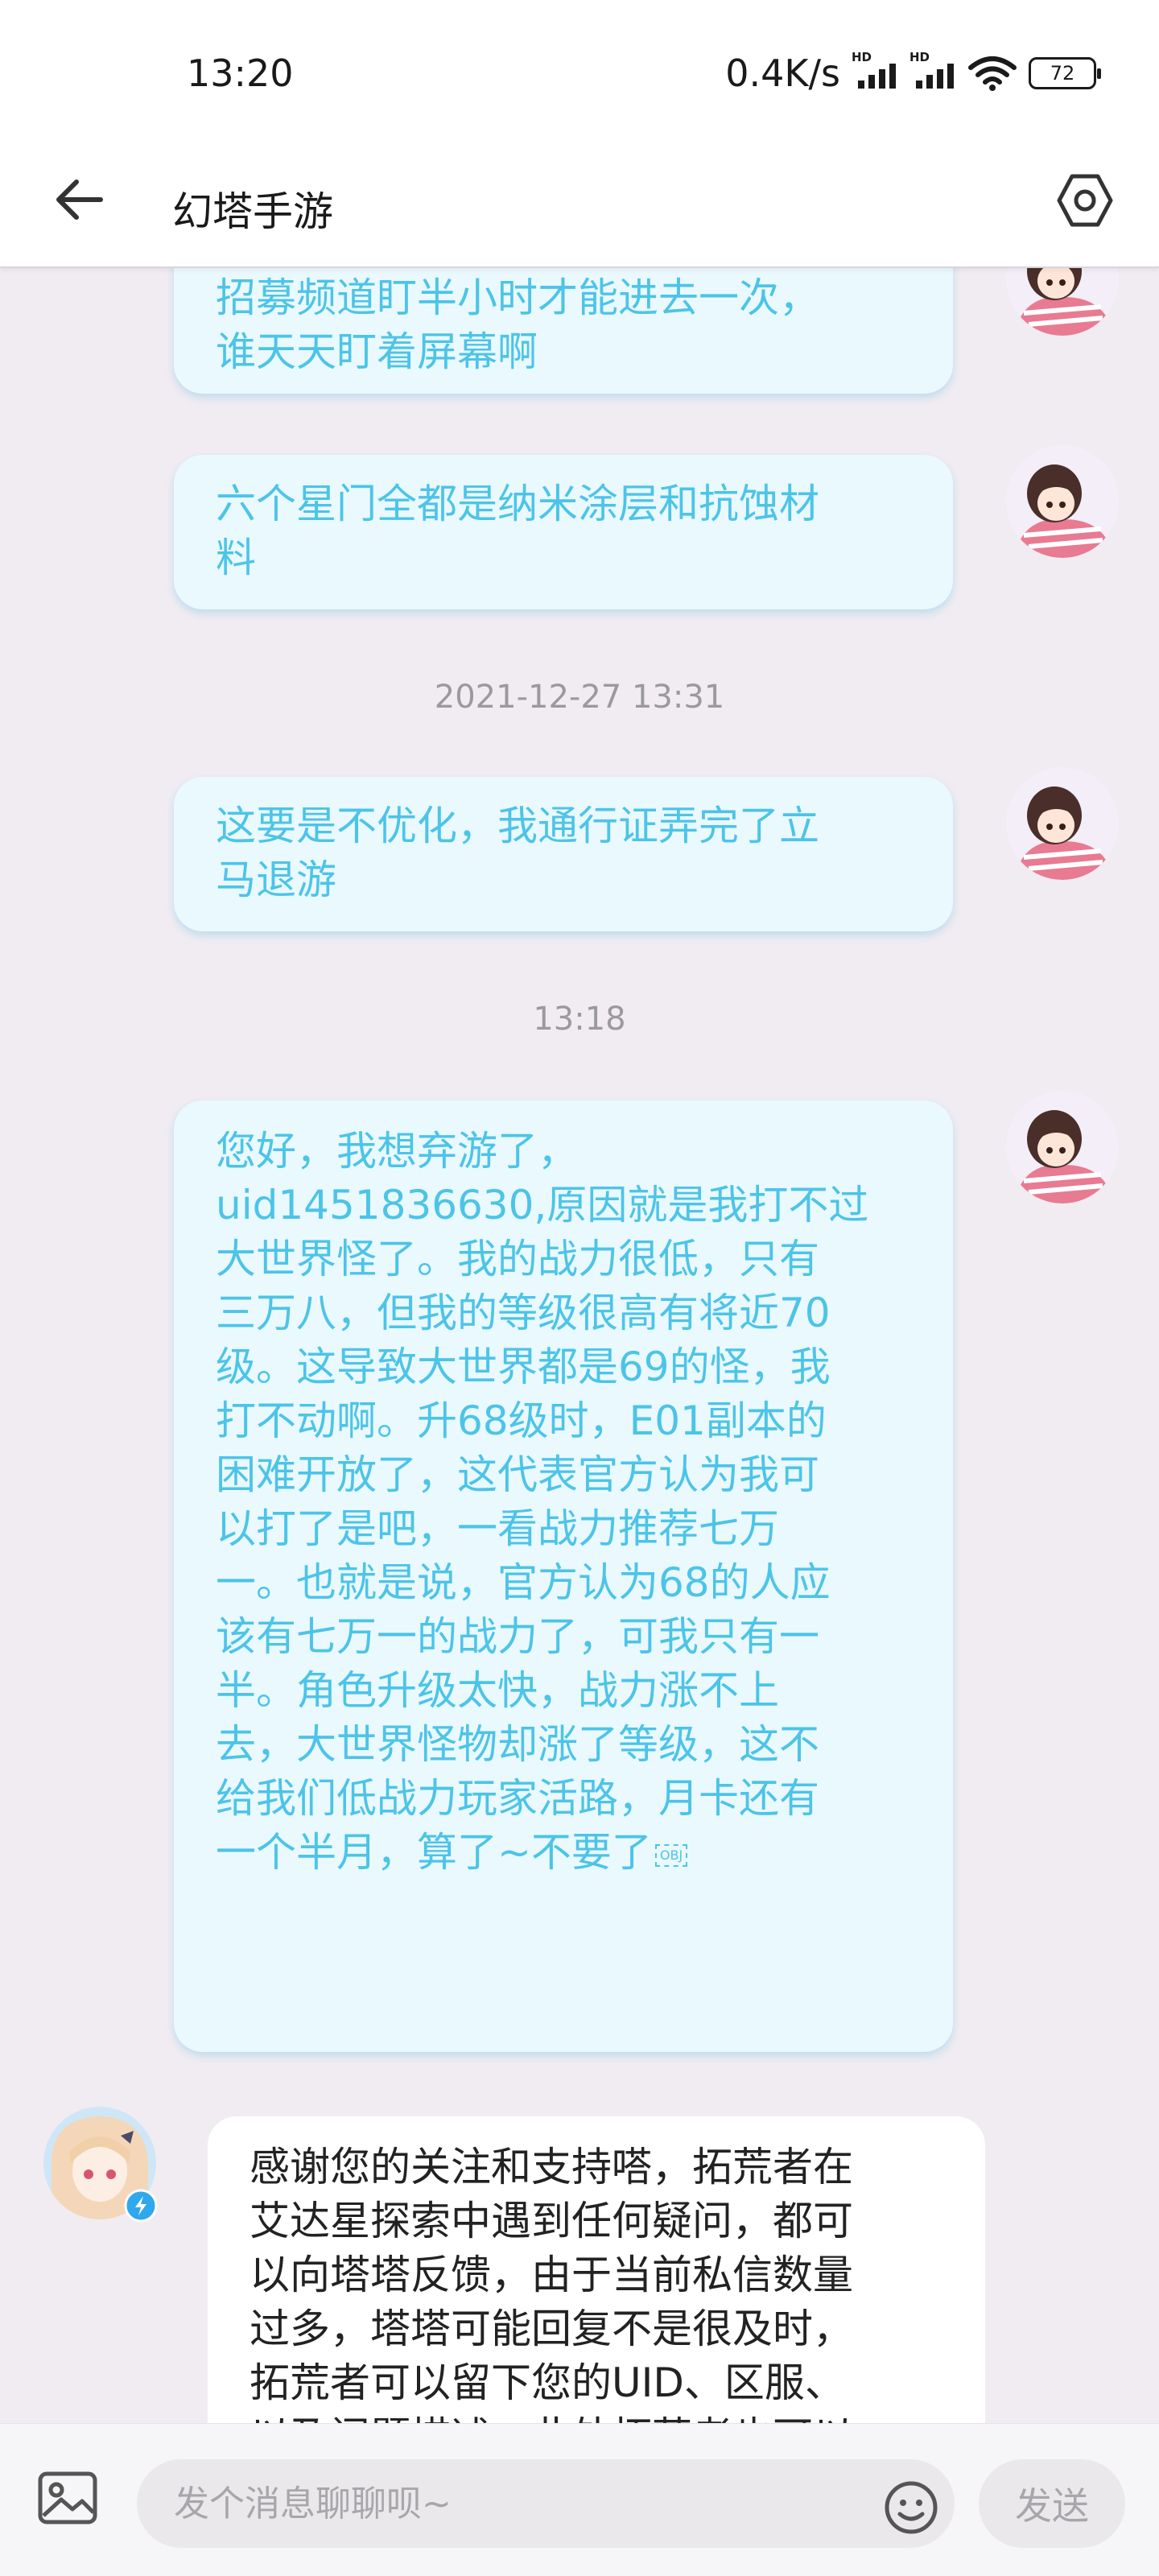 Image resolution: width=1159 pixels, height=2576 pixels. Describe the element at coordinates (579, 70) in the screenshot. I see `status-bar: 13:20 0.4K/s HD HD 72` at that location.